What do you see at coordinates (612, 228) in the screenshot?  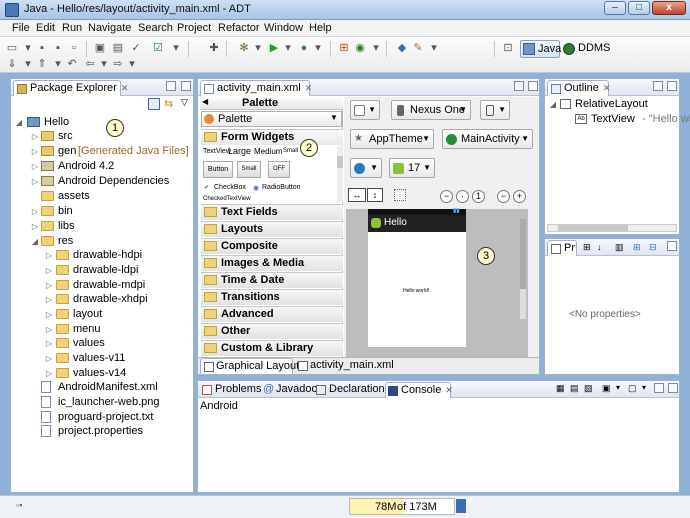 I see `outline-hscrollbar` at bounding box center [612, 228].